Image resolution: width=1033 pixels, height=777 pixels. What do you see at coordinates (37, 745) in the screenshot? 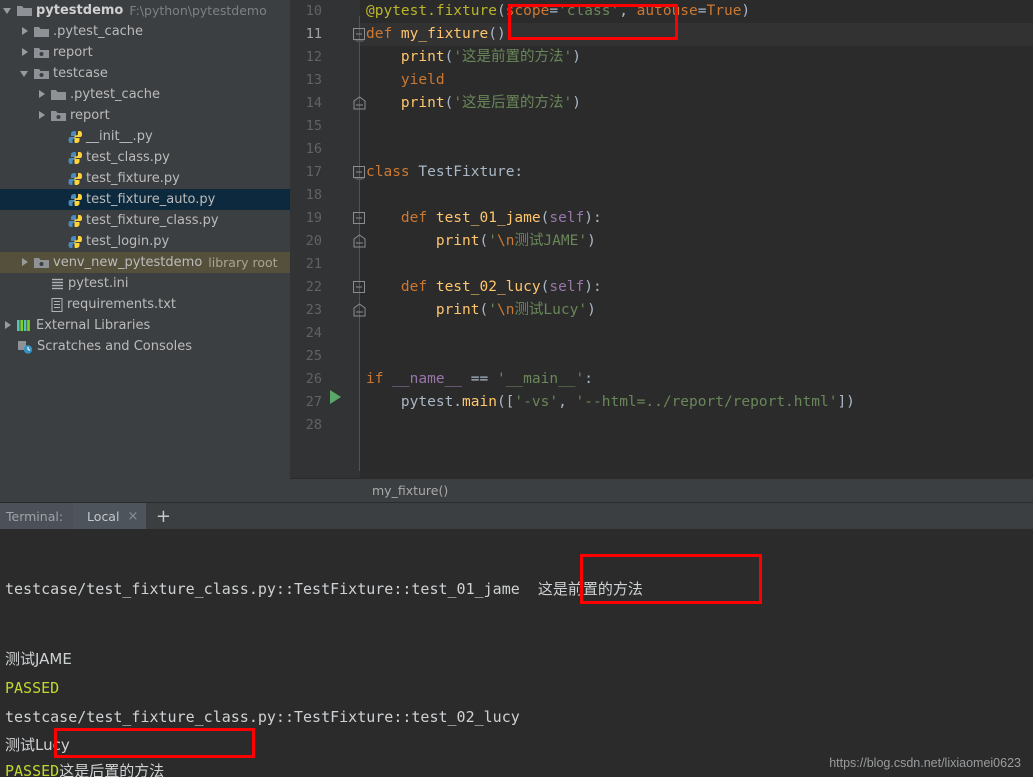
I see `terminal-line-5: 测试Lucy` at bounding box center [37, 745].